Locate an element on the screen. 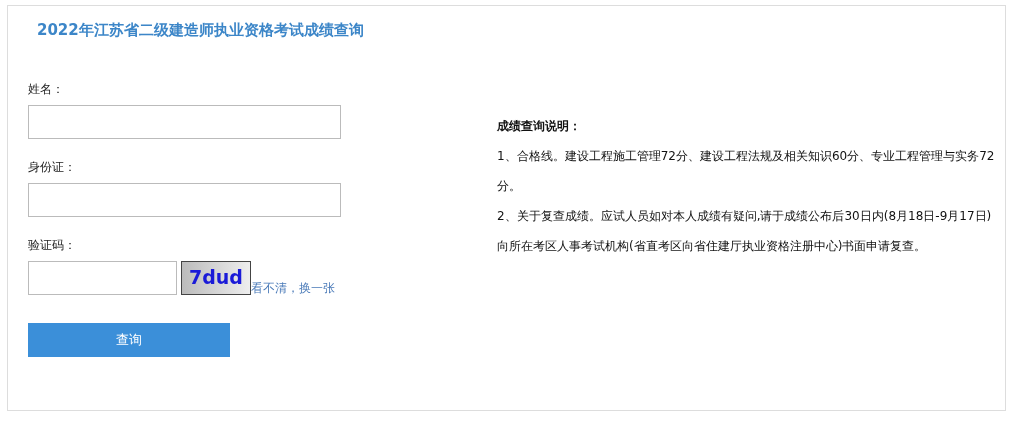 The height and width of the screenshot is (426, 1014). captcha-image: 7dud is located at coordinates (216, 278).